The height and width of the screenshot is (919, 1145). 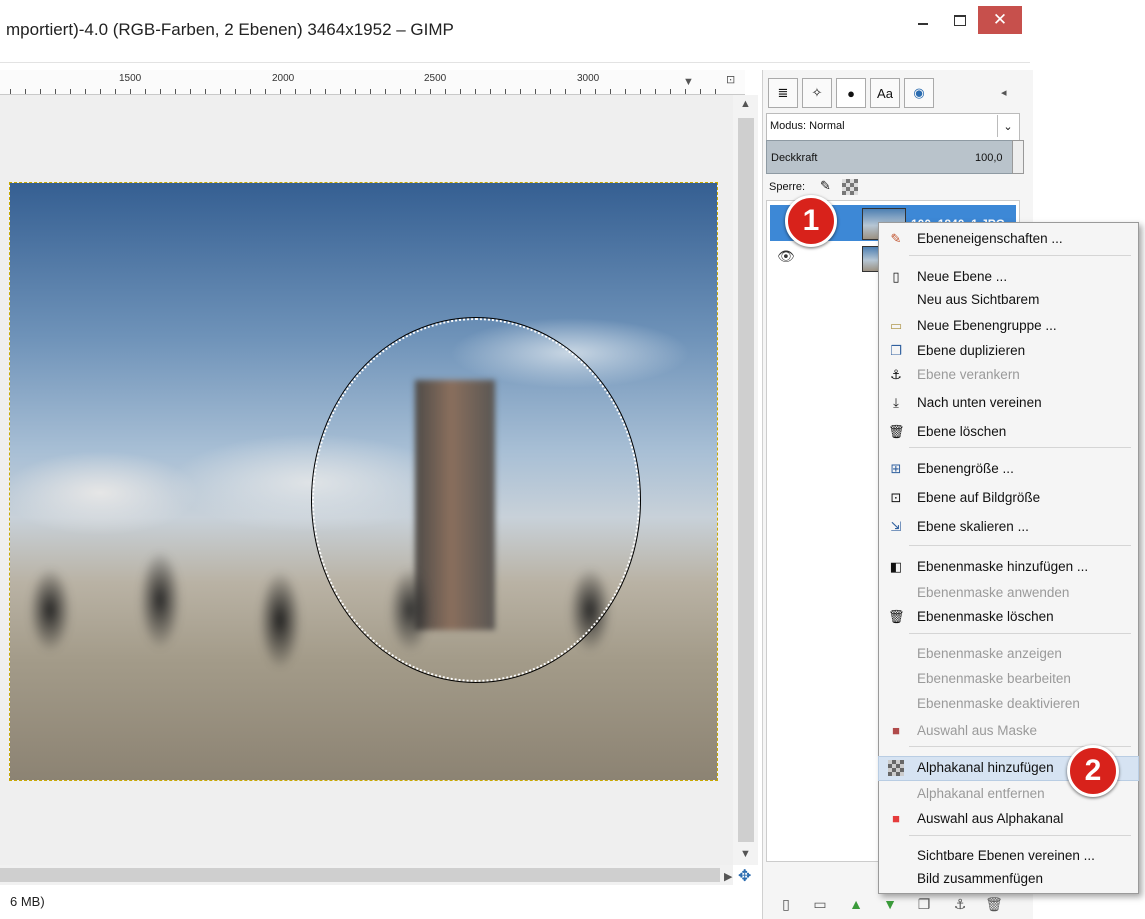 What do you see at coordinates (130, 78) in the screenshot?
I see `ruler-label: 1500` at bounding box center [130, 78].